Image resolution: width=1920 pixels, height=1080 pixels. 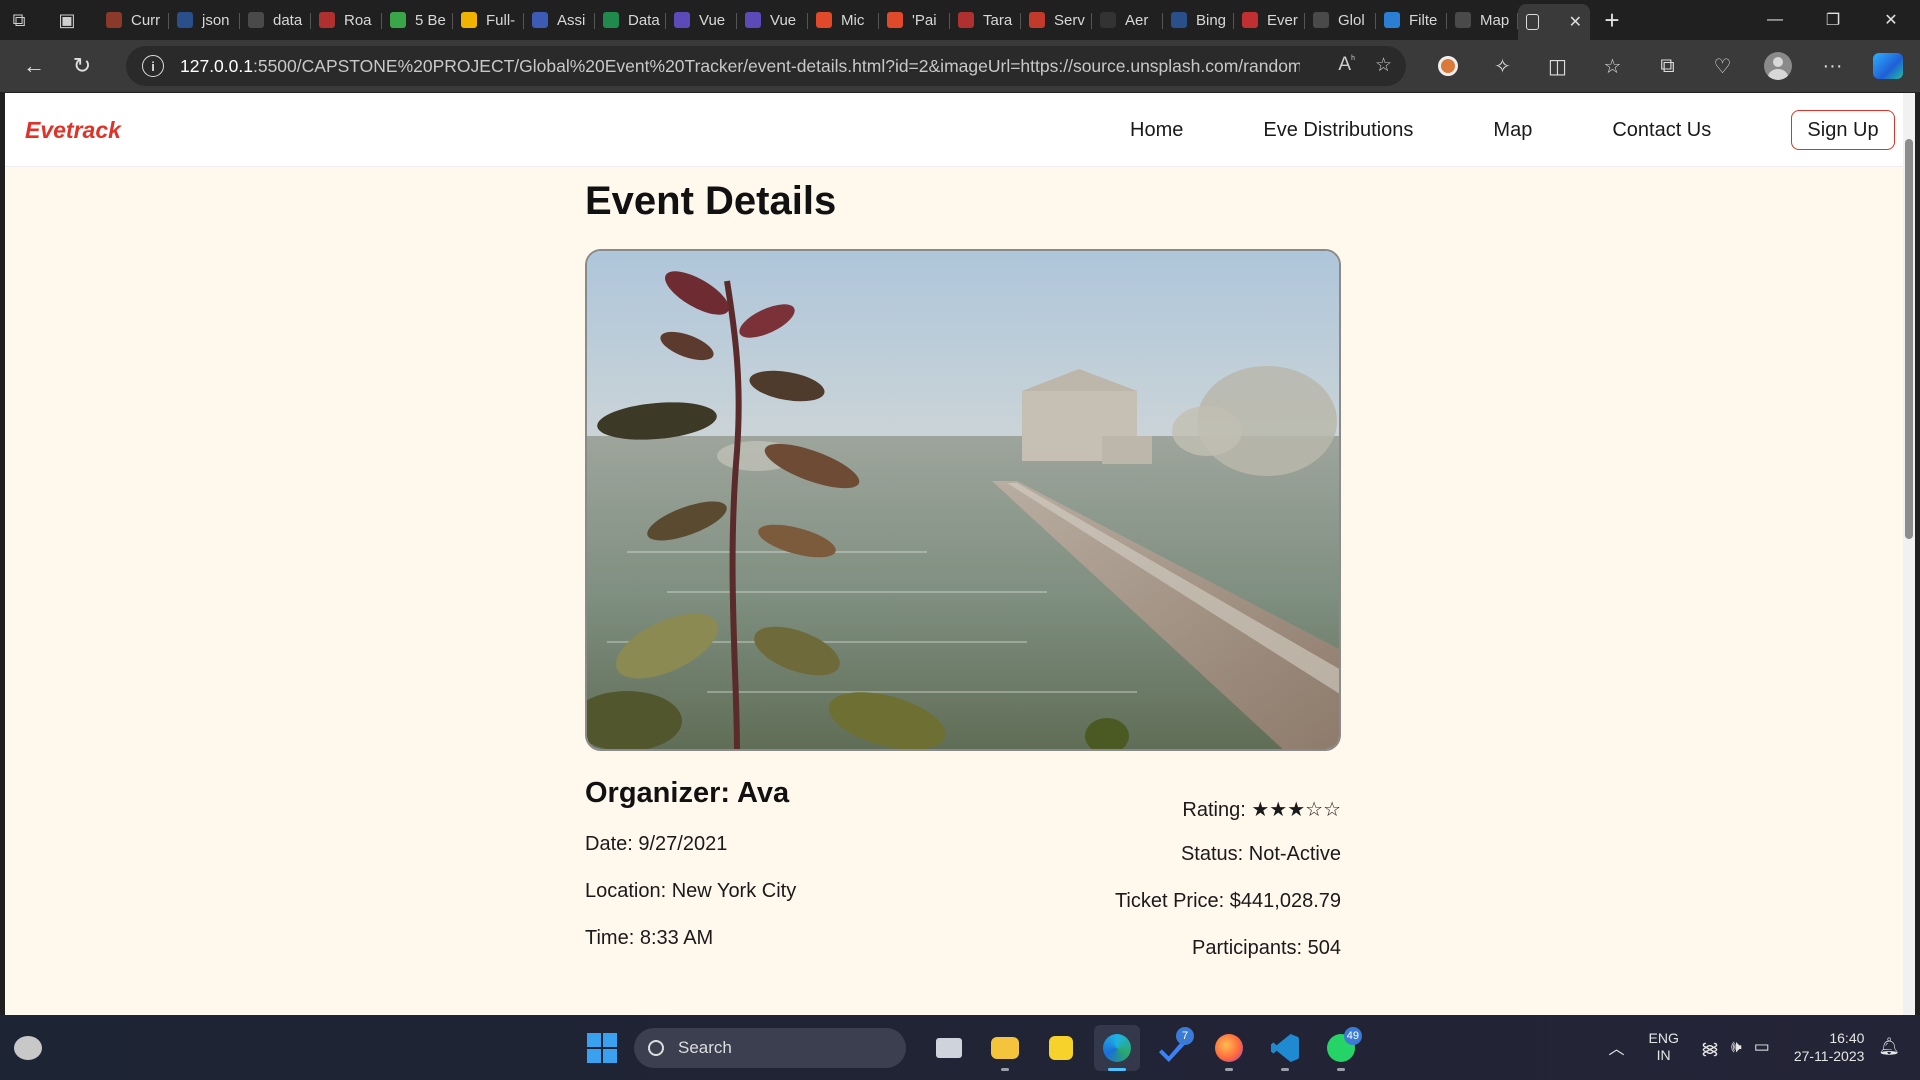 What do you see at coordinates (1056, 20) in the screenshot?
I see `browser-tab: Serv` at bounding box center [1056, 20].